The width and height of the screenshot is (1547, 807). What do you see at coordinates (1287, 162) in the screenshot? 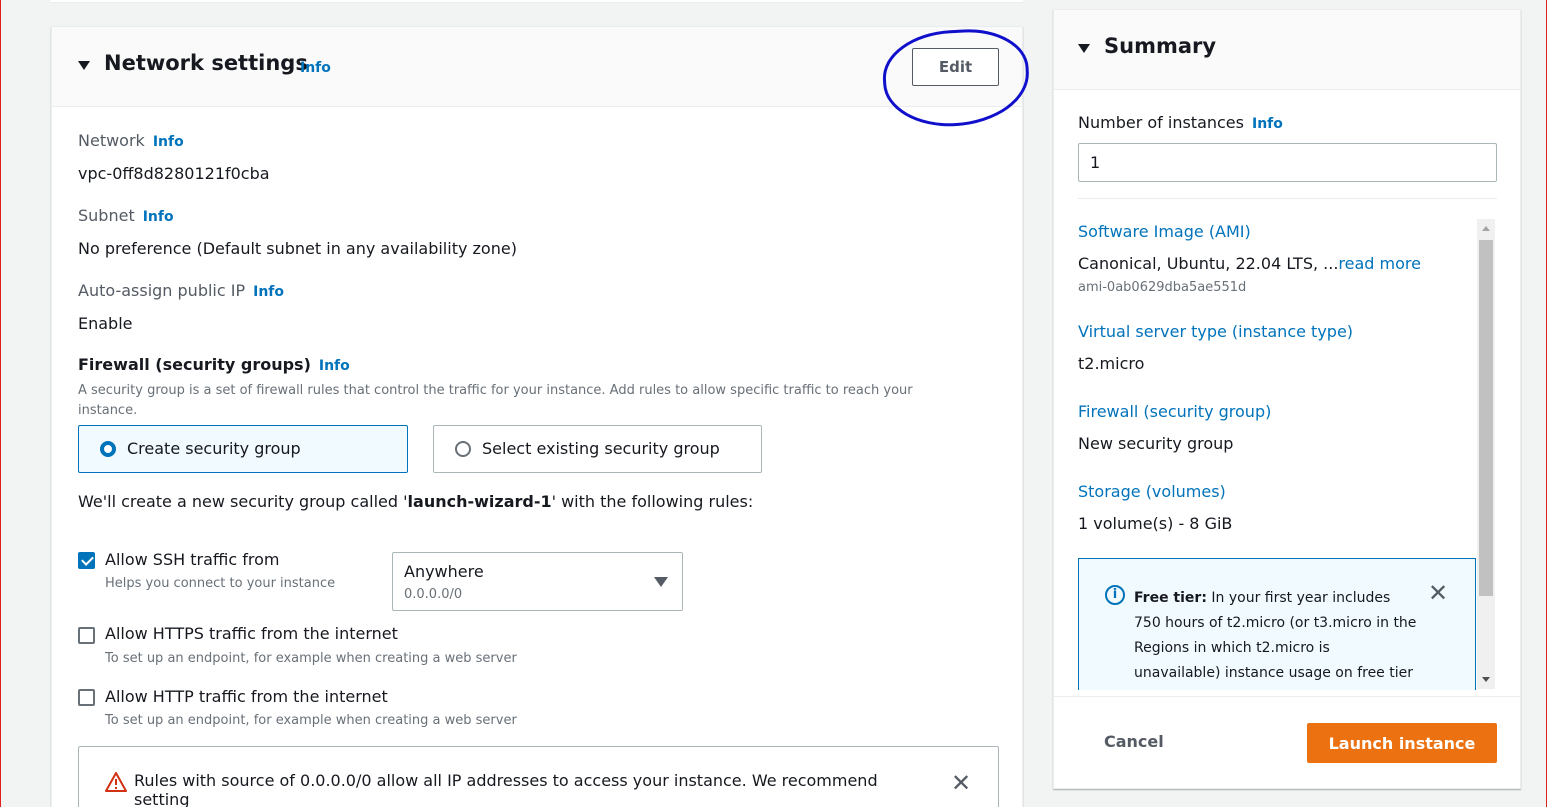
I see `instances-input` at bounding box center [1287, 162].